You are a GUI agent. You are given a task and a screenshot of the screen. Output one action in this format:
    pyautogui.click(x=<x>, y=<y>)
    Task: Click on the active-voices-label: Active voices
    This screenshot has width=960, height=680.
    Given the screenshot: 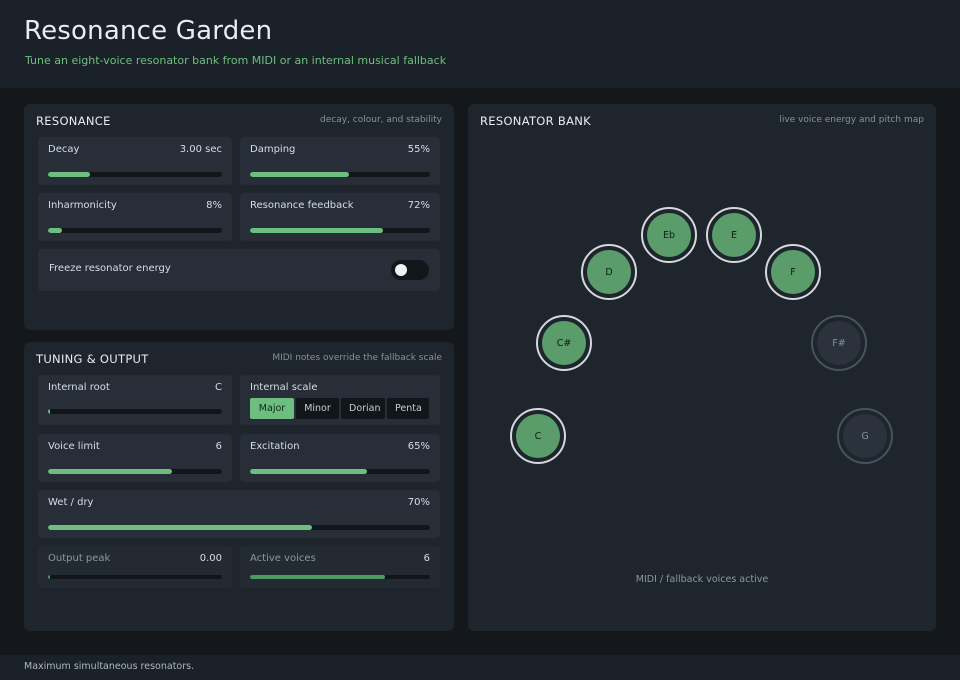 What is the action you would take?
    pyautogui.click(x=283, y=558)
    